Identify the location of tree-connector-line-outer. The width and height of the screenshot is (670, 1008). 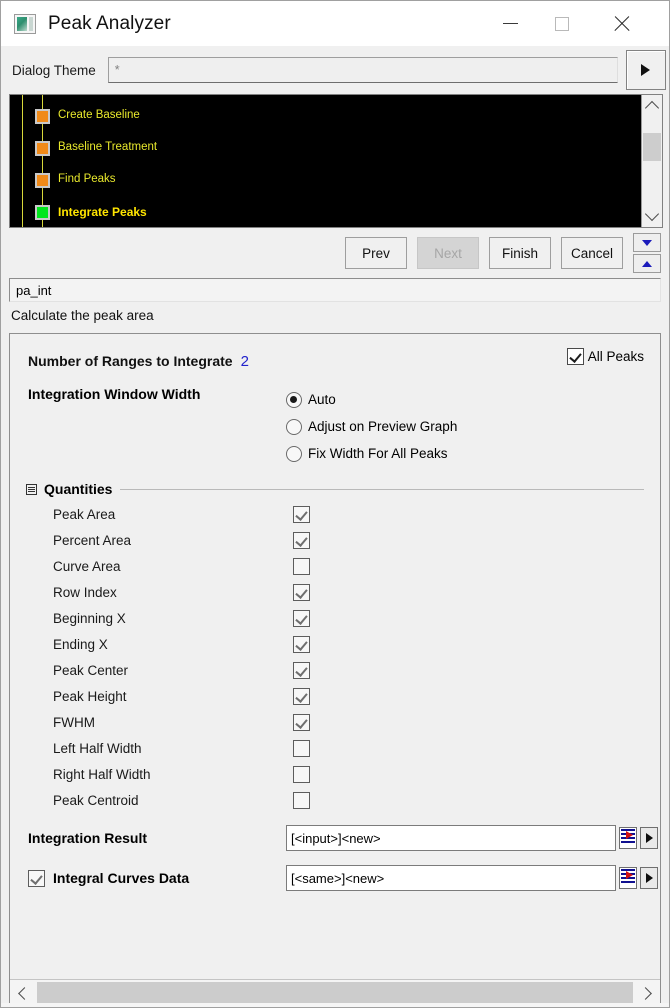
(22, 161).